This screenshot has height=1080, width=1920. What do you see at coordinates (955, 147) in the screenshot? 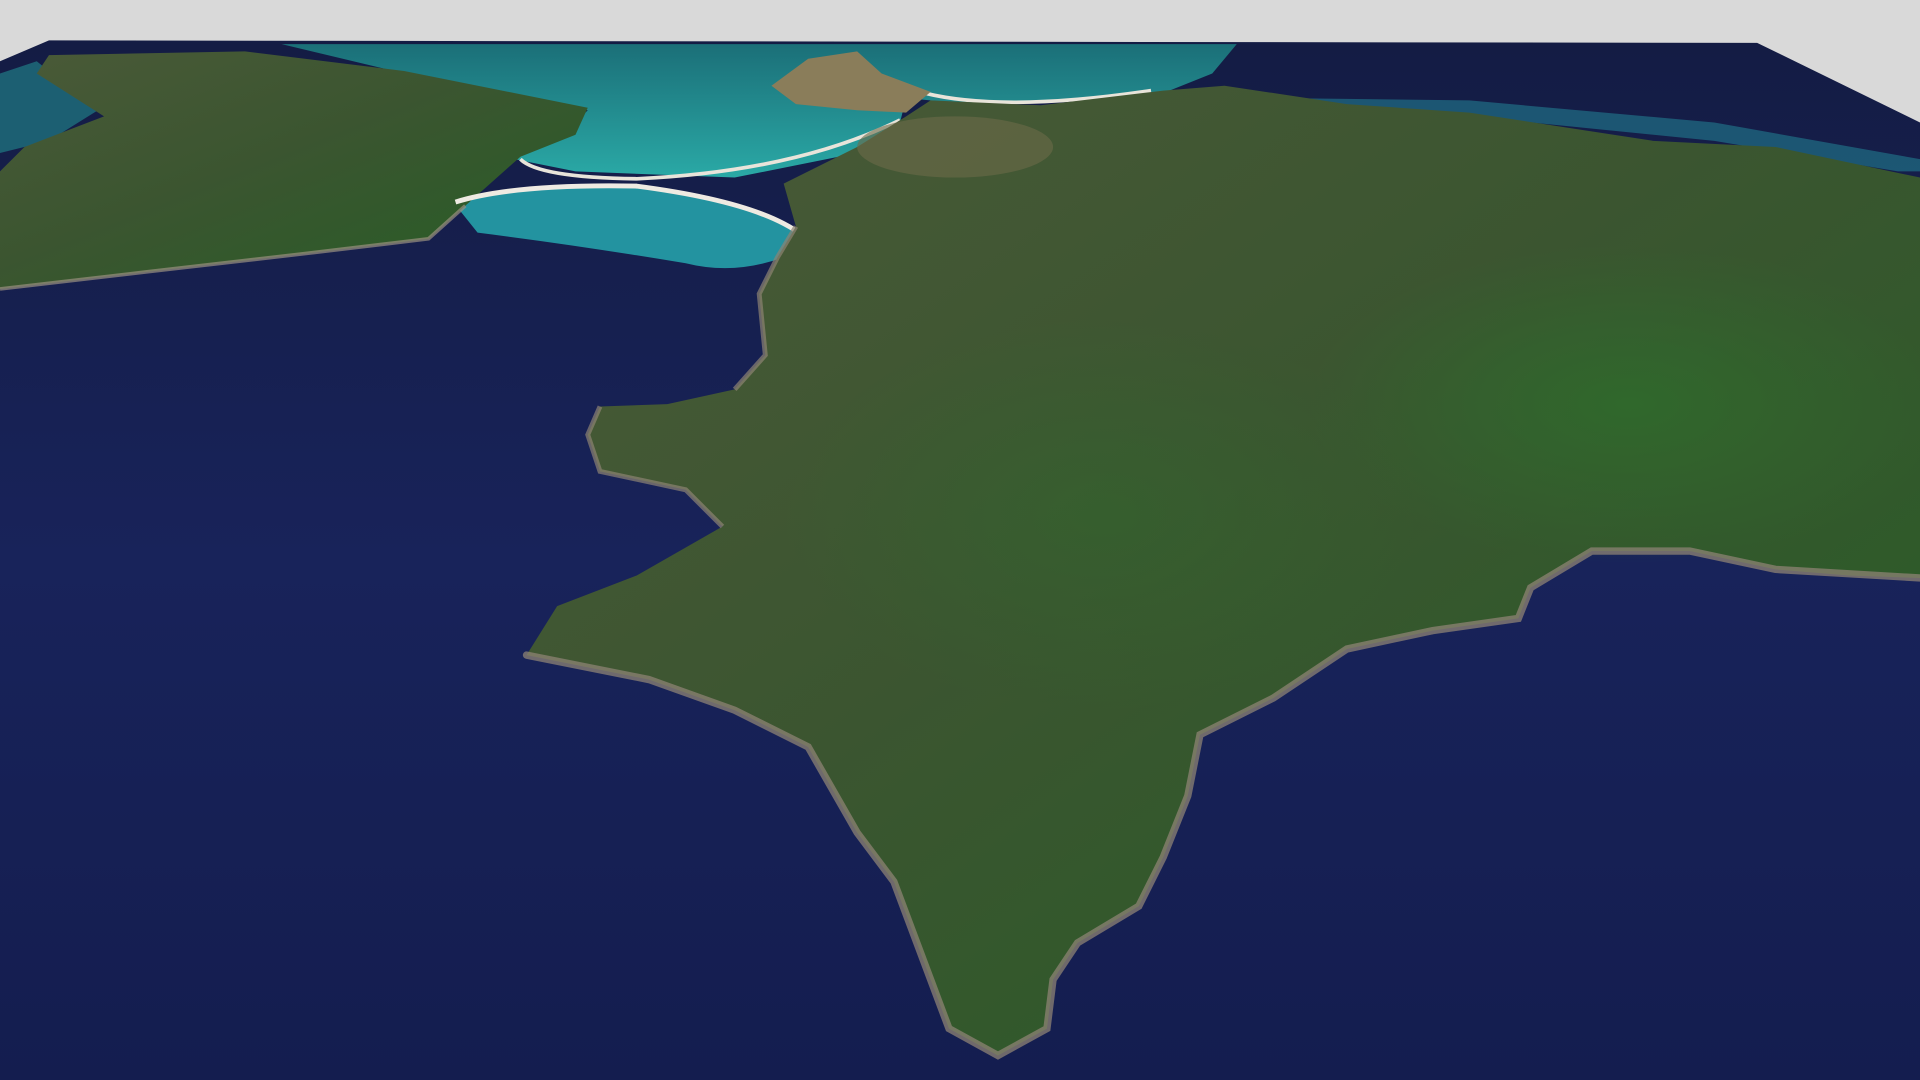
I see `cleared-area` at bounding box center [955, 147].